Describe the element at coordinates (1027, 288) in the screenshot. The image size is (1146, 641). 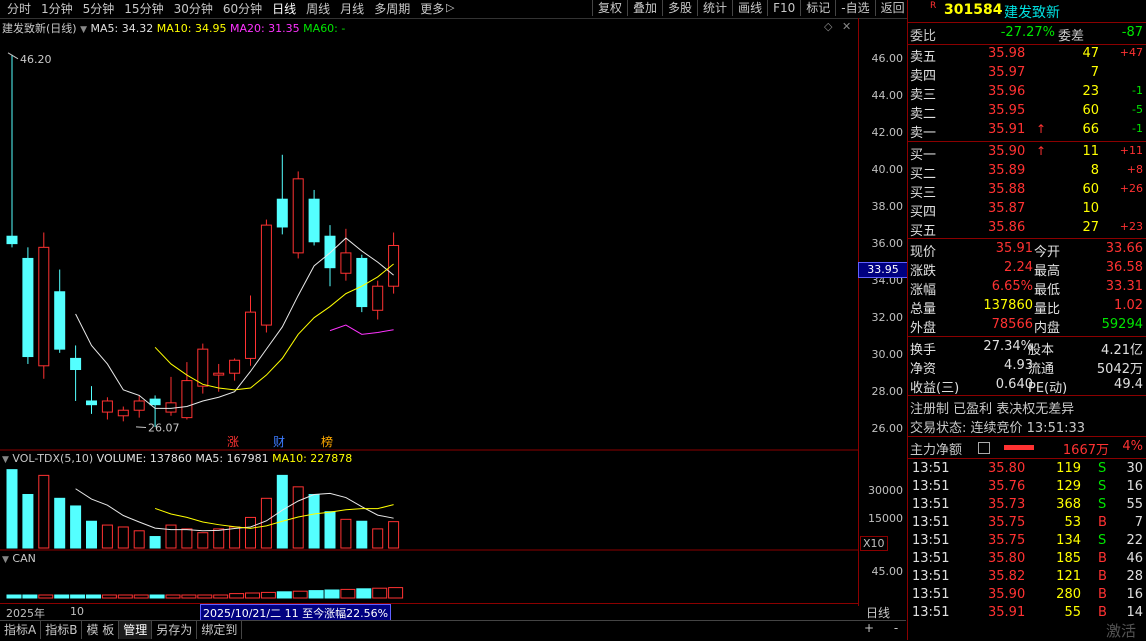
I see `quote-row: 涨幅 6.65% 最低 33.31` at that location.